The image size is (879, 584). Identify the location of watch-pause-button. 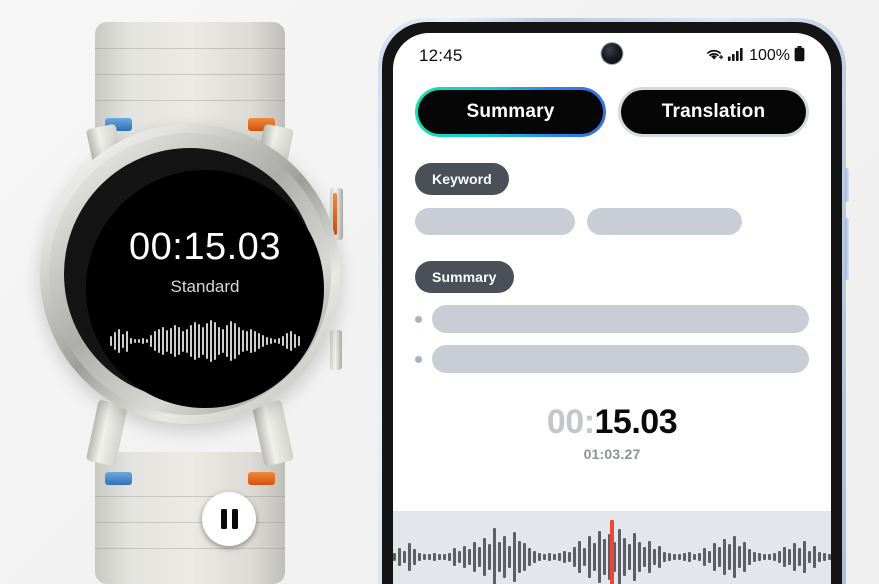
(229, 519).